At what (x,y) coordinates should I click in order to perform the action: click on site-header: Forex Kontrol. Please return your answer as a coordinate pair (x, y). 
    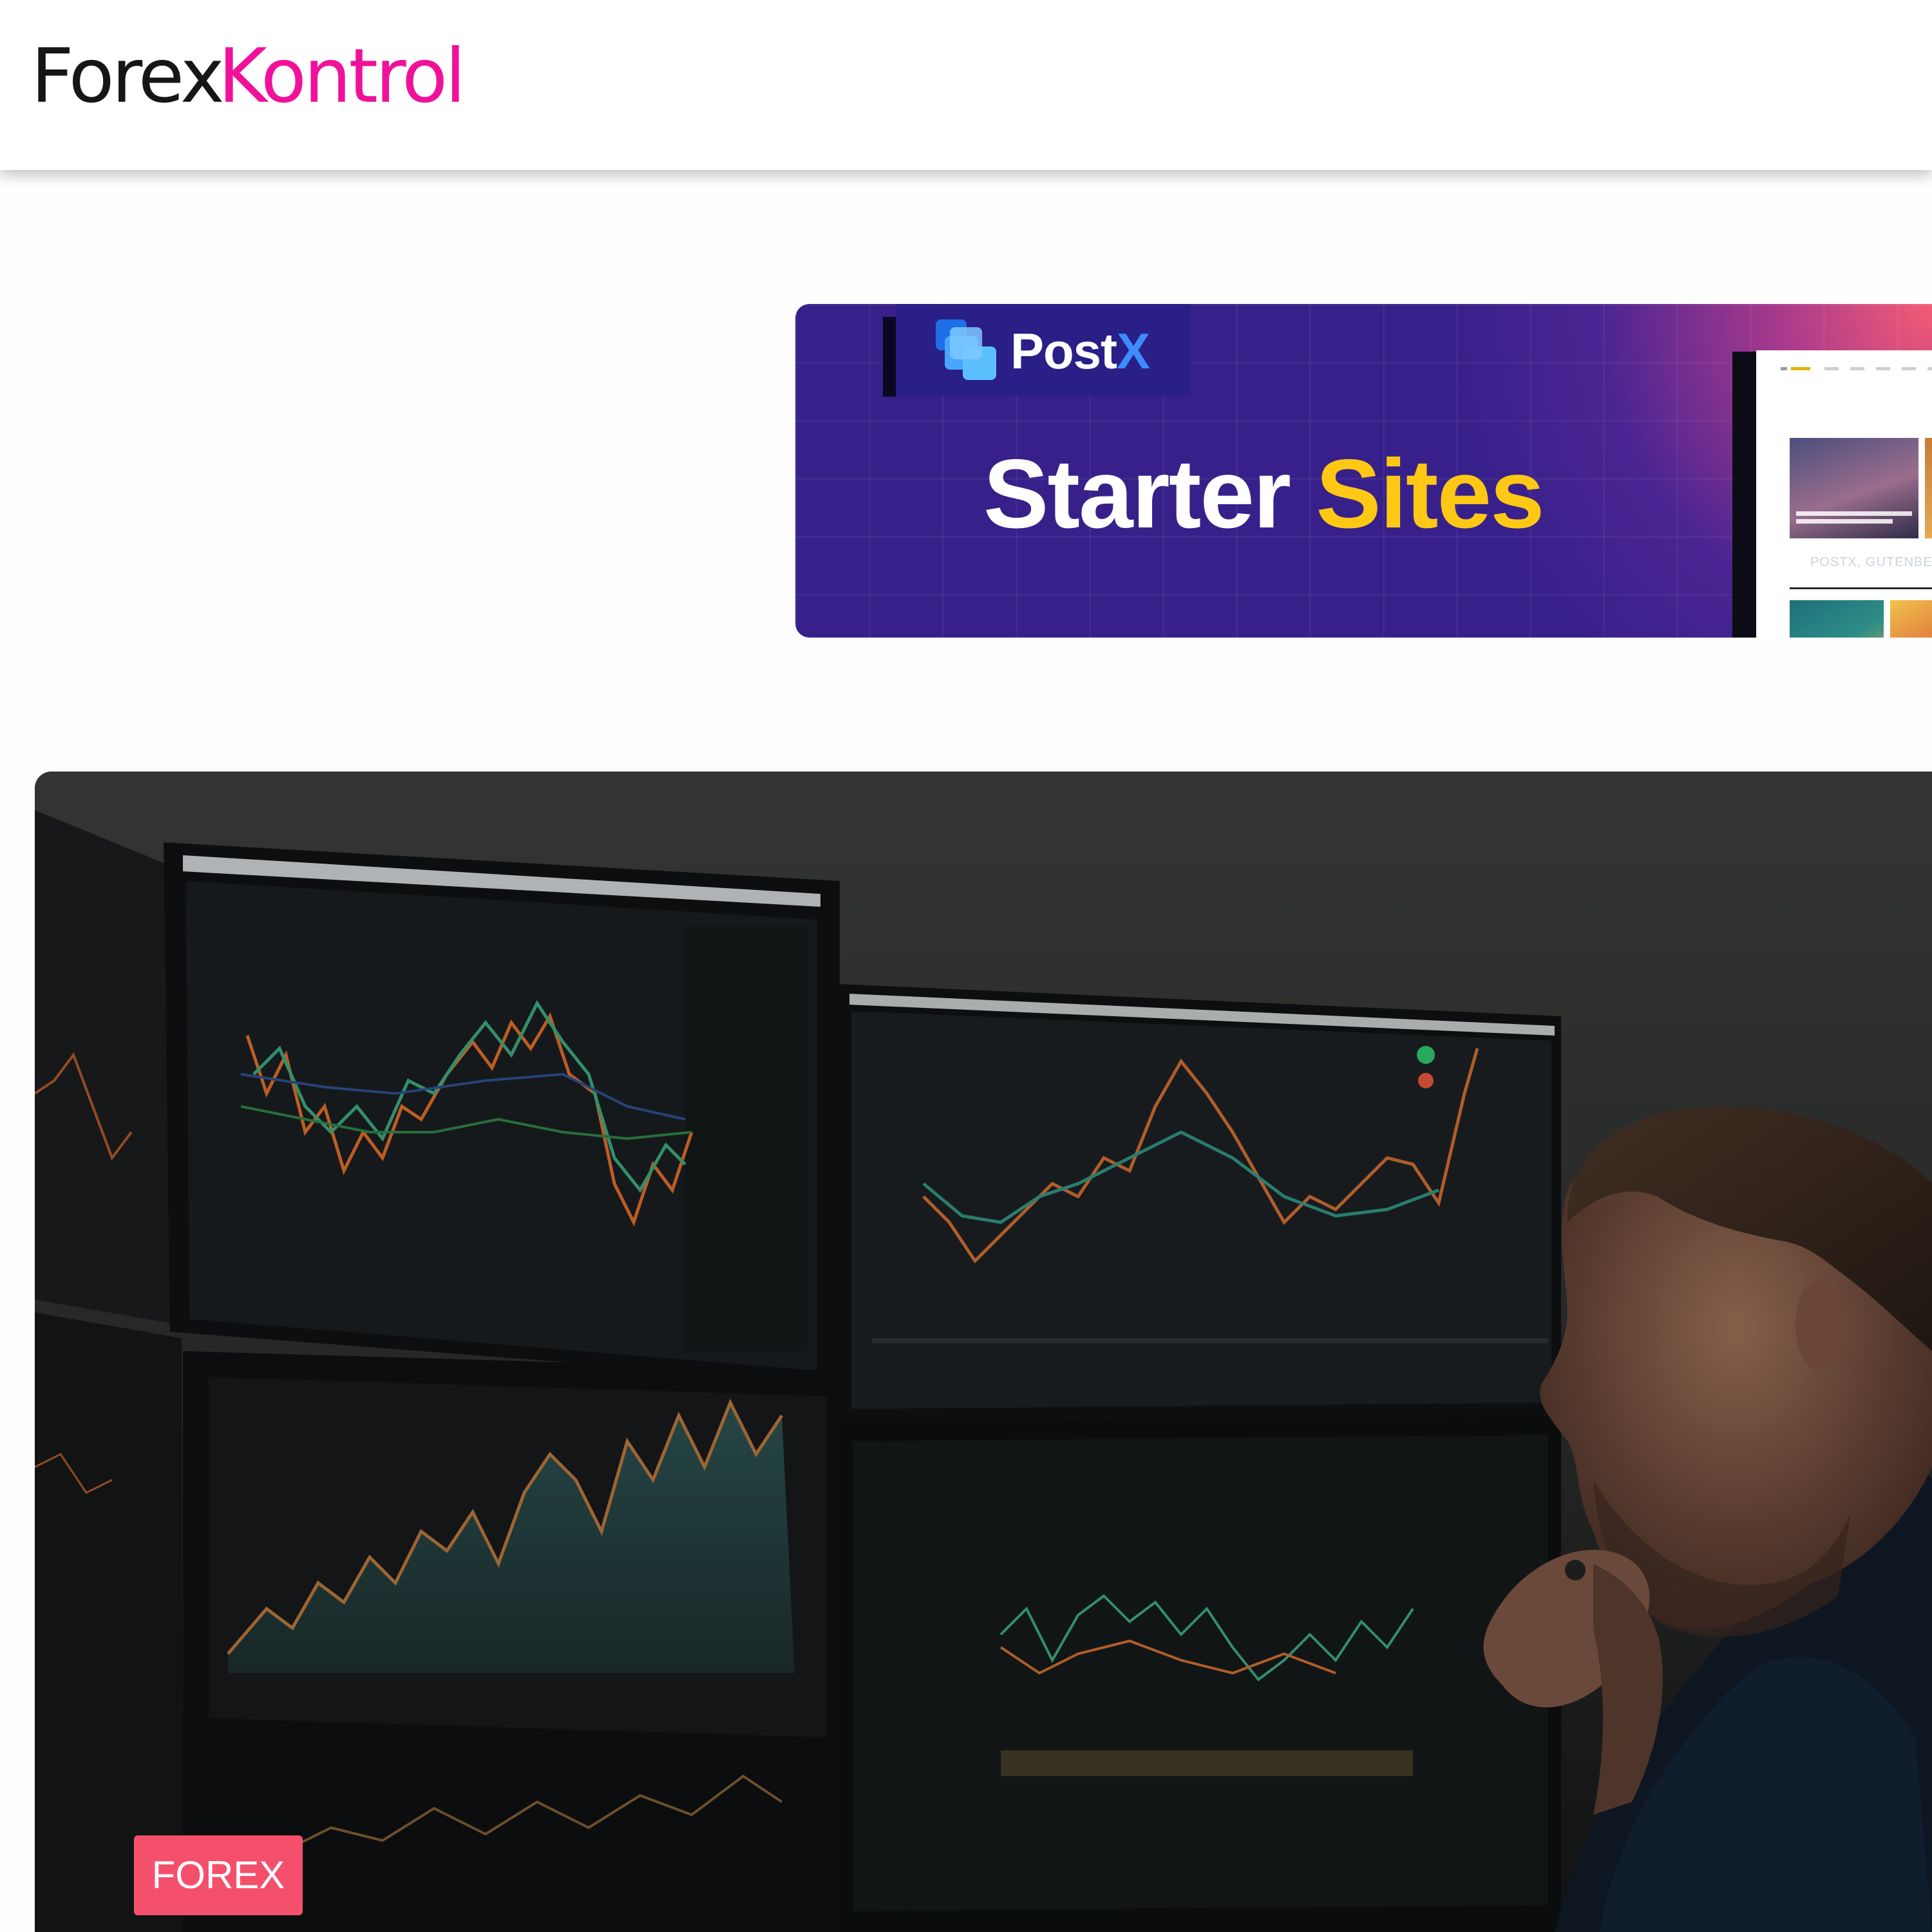
    Looking at the image, I should click on (966, 85).